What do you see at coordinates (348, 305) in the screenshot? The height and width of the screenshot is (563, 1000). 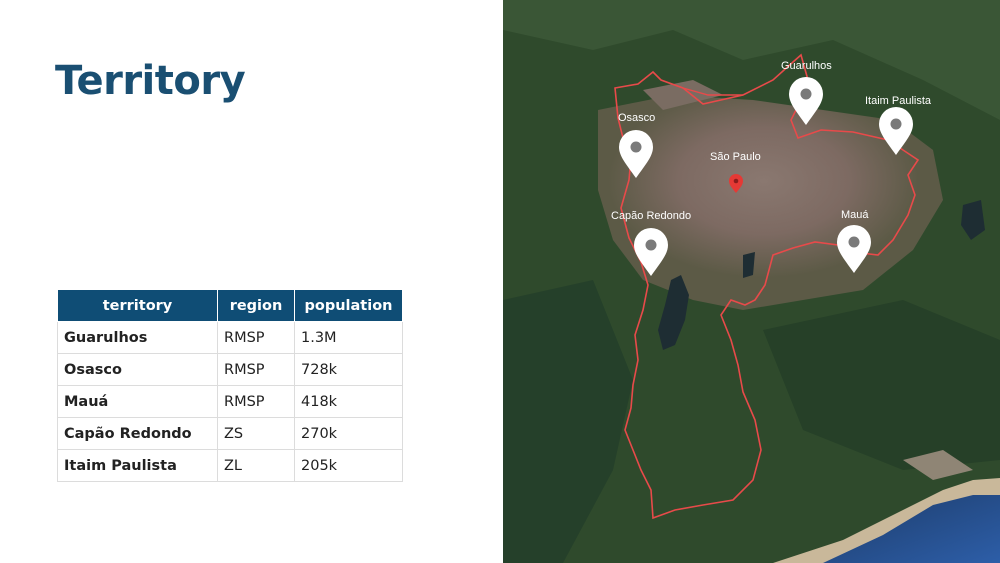 I see `column-header-population: population` at bounding box center [348, 305].